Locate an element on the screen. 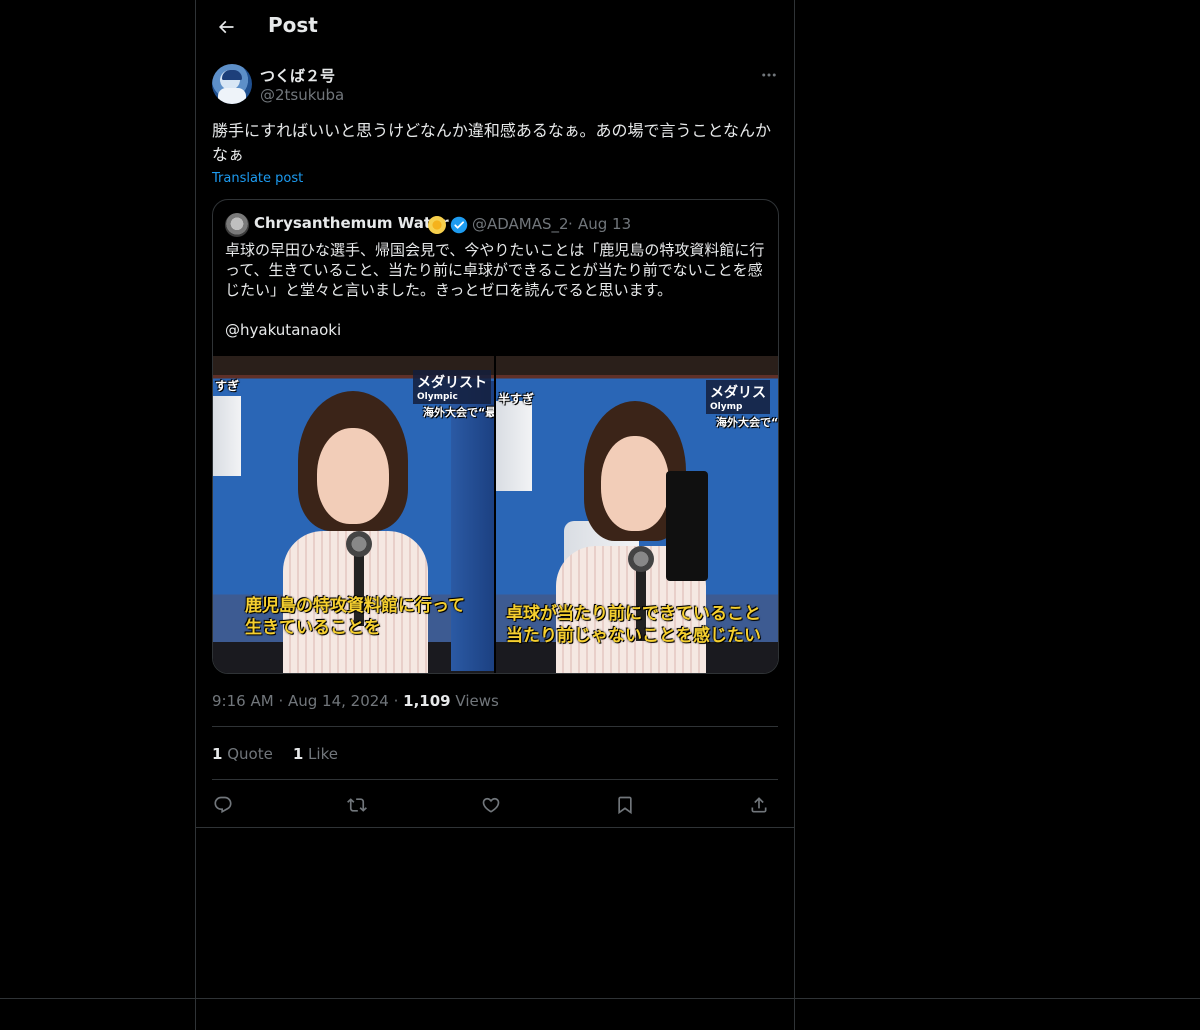  translate-post-link: Translate post is located at coordinates (257, 178).